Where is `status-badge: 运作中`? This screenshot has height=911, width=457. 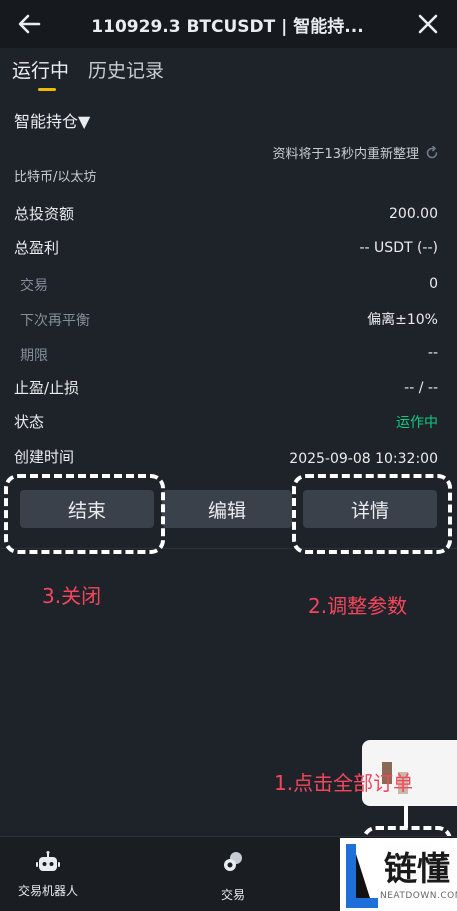 status-badge: 运作中 is located at coordinates (417, 423).